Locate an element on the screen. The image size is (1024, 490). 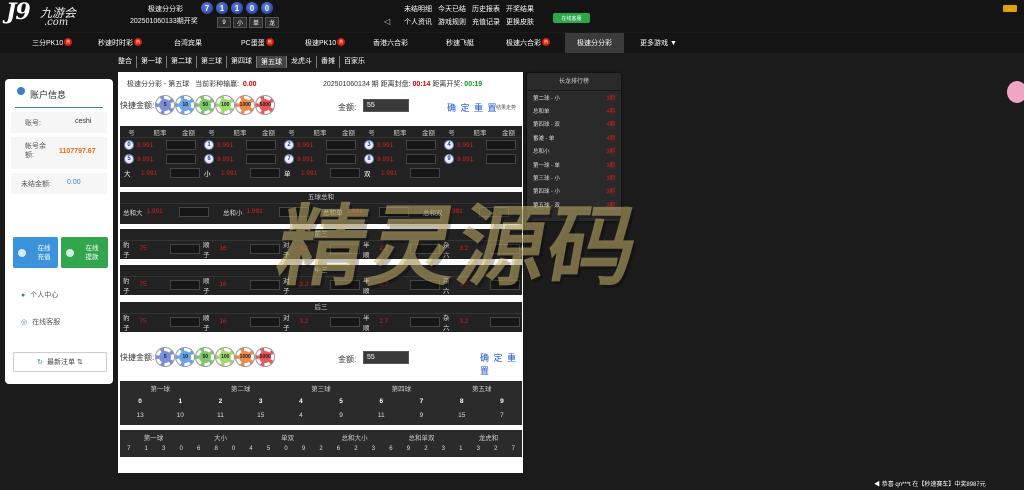
nav-item-2: 台湾宾果 is located at coordinates (188, 43).